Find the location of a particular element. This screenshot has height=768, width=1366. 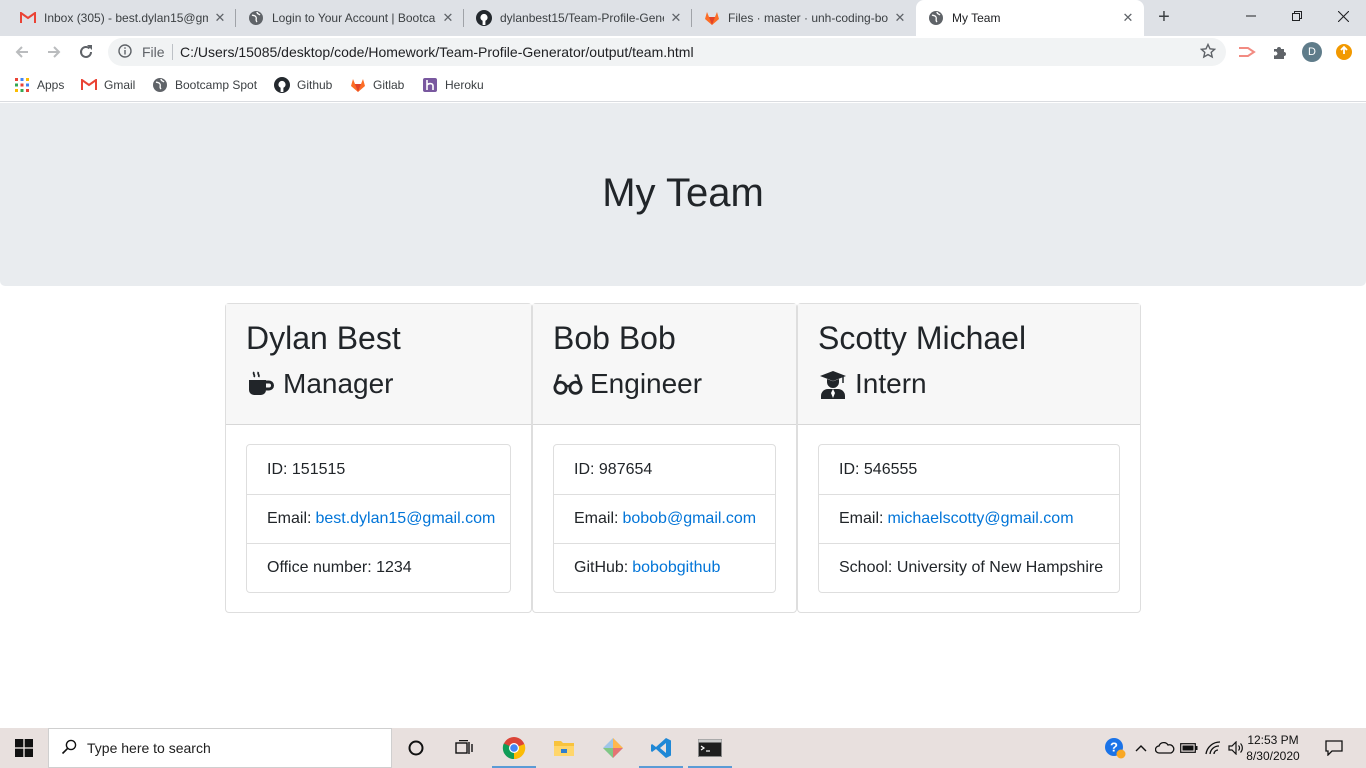

page-title: My Team is located at coordinates (683, 193).